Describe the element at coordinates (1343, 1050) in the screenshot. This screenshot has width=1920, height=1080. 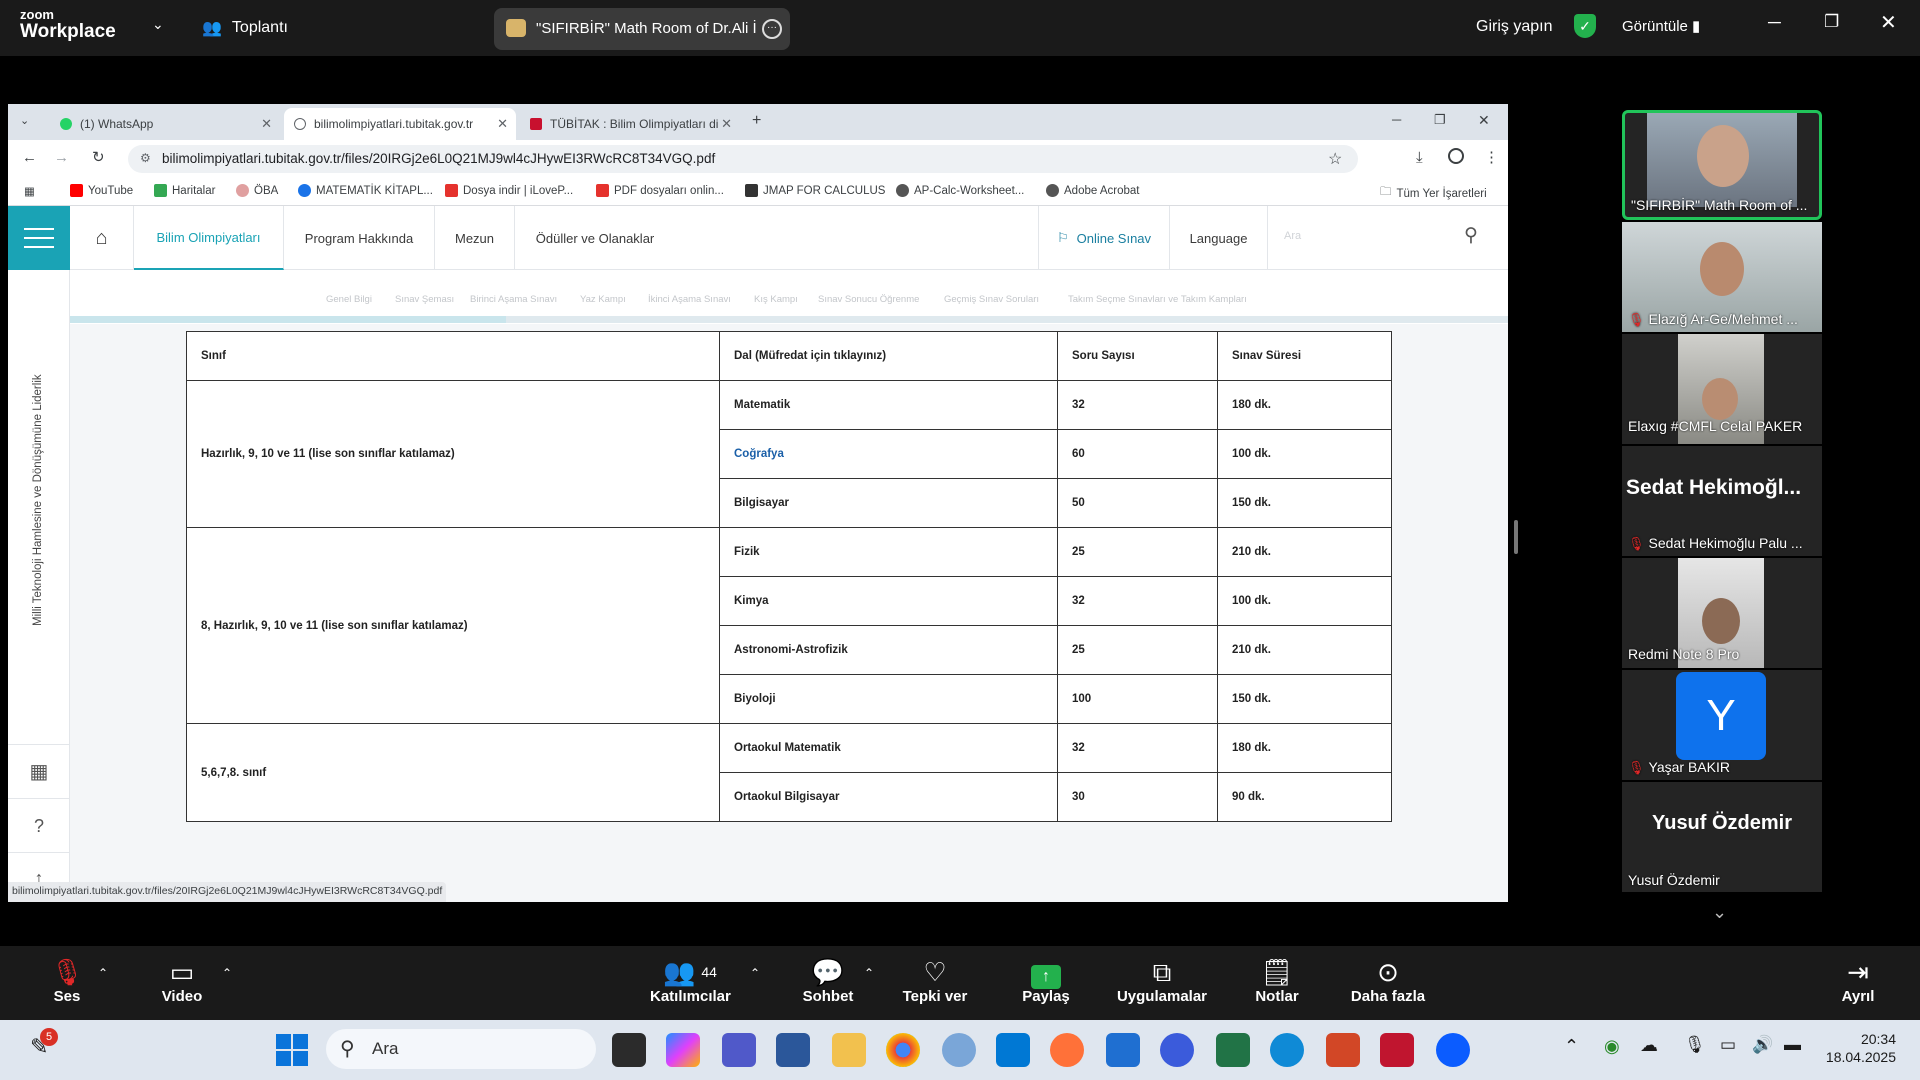
I see `powerpoint-icon` at that location.